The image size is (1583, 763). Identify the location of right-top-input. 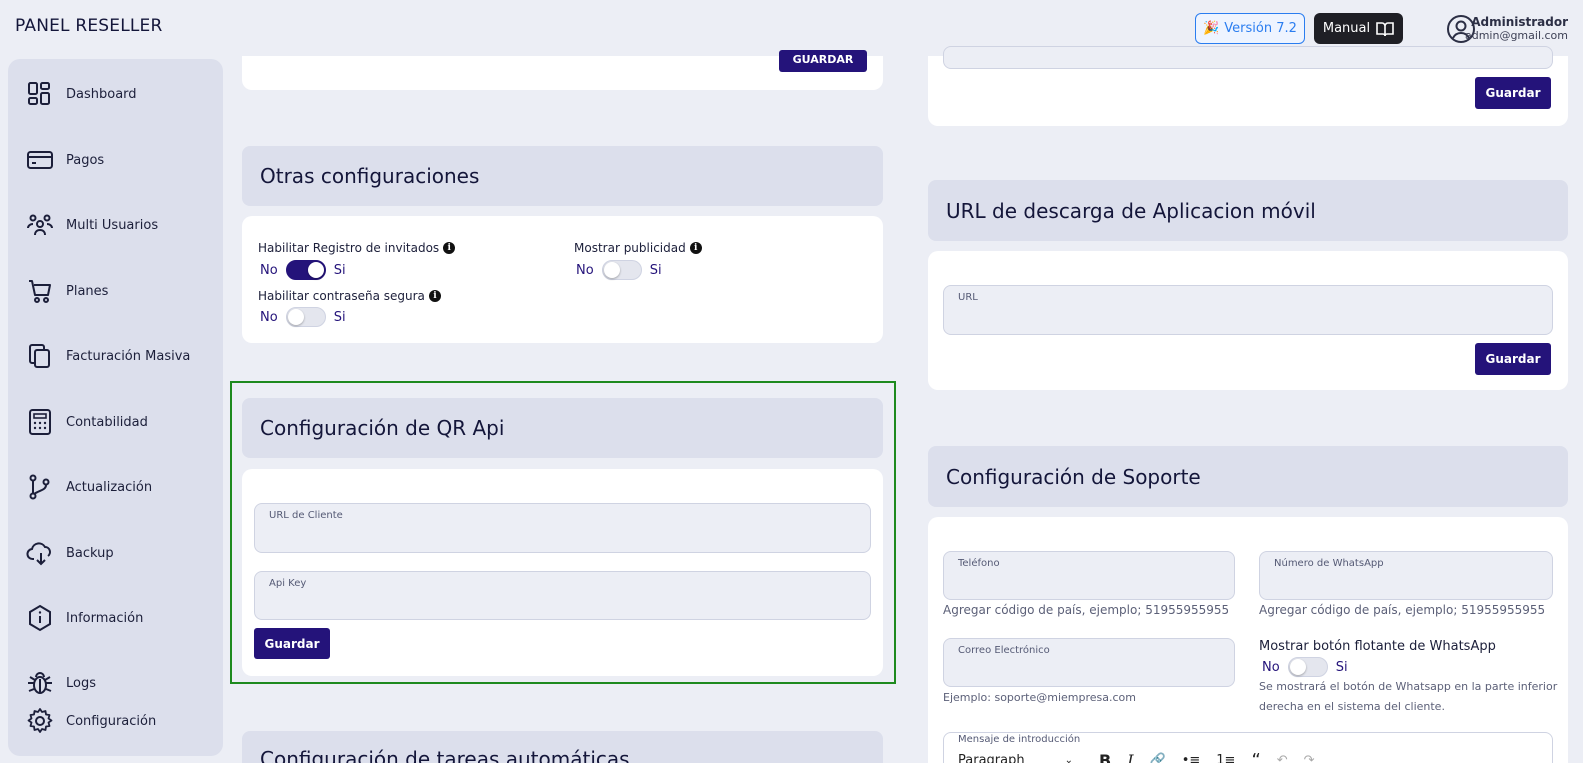
(1248, 57).